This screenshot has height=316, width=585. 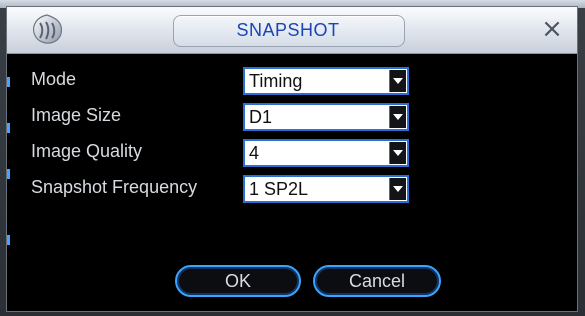 What do you see at coordinates (288, 30) in the screenshot?
I see `dialog-title: SNAPSHOT` at bounding box center [288, 30].